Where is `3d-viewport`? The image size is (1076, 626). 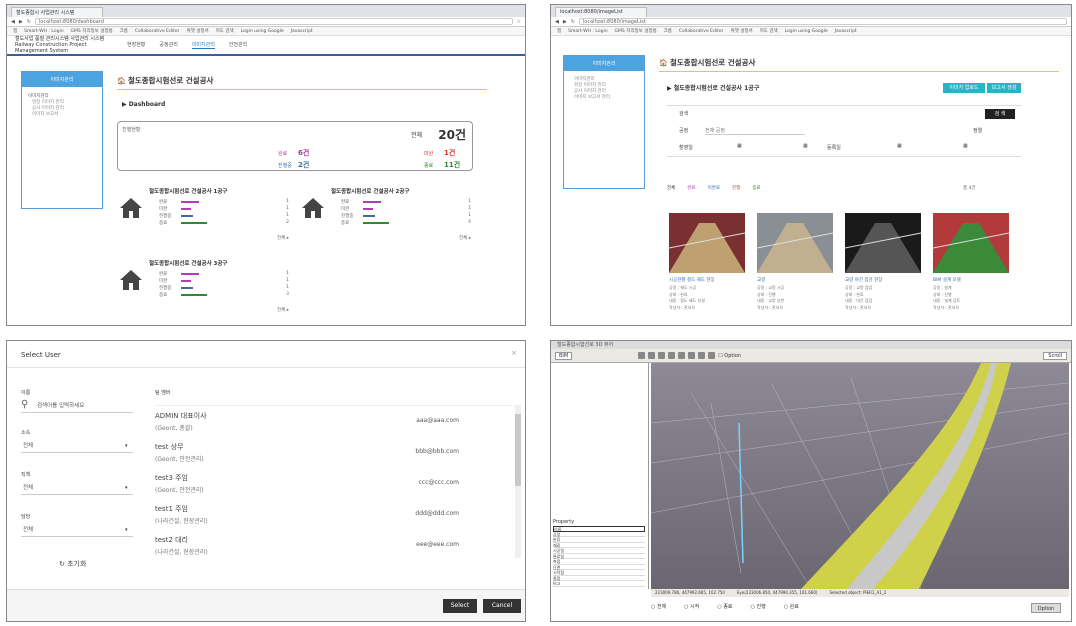
3d-viewport is located at coordinates (860, 476).